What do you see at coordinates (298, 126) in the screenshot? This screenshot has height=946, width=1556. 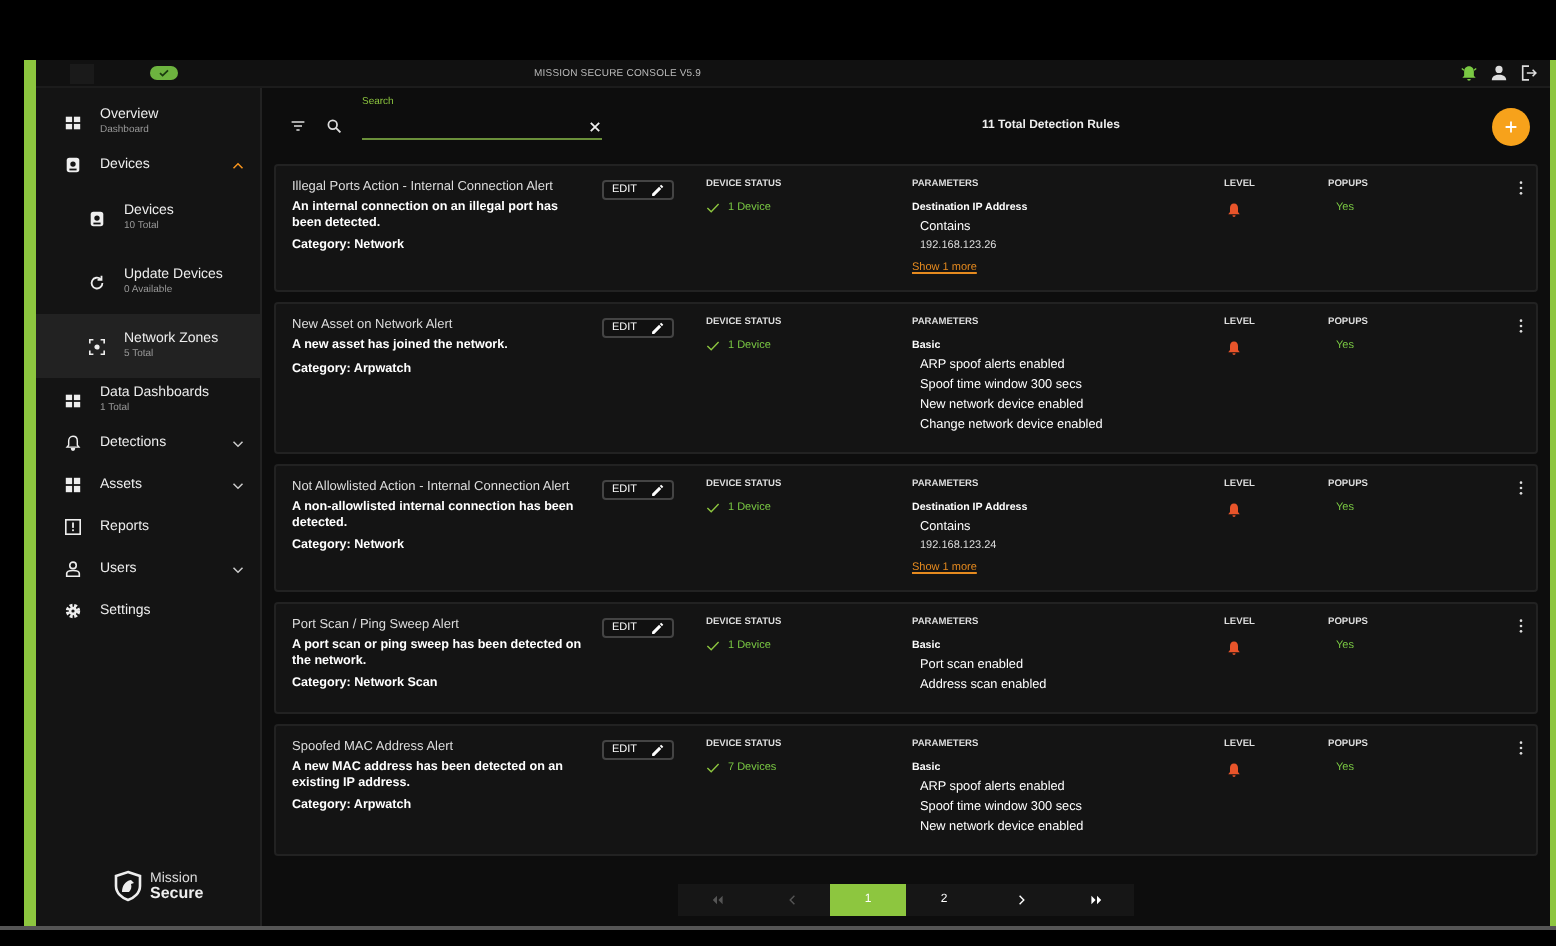 I see `filter-icon` at bounding box center [298, 126].